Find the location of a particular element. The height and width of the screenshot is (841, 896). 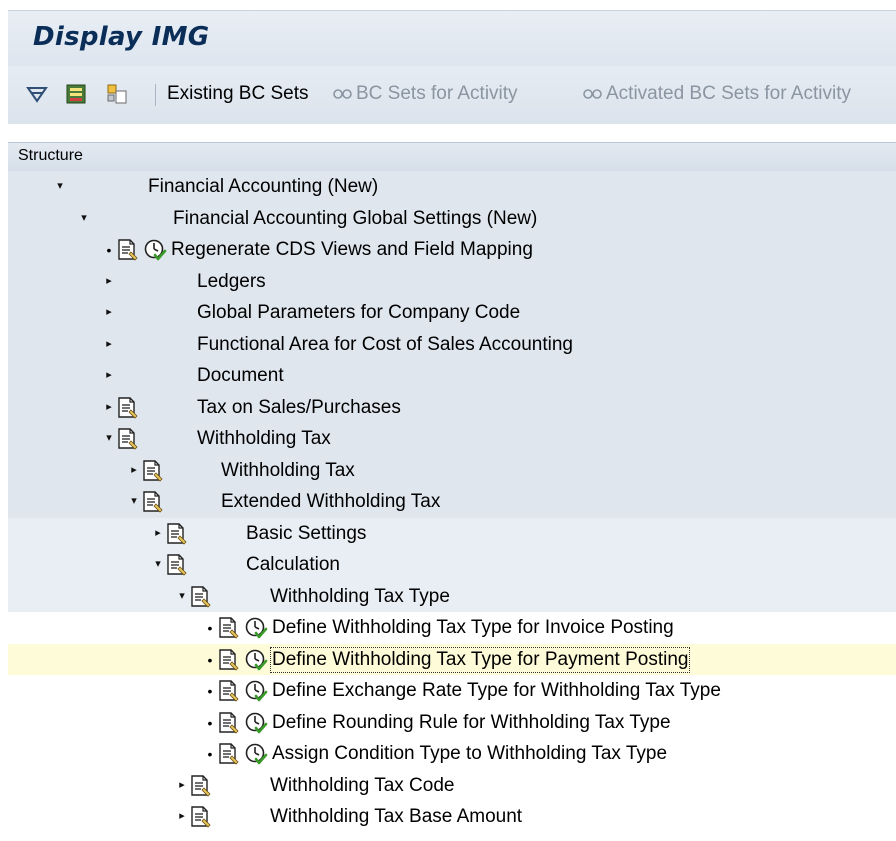

page-title: Display IMG is located at coordinates (121, 37).